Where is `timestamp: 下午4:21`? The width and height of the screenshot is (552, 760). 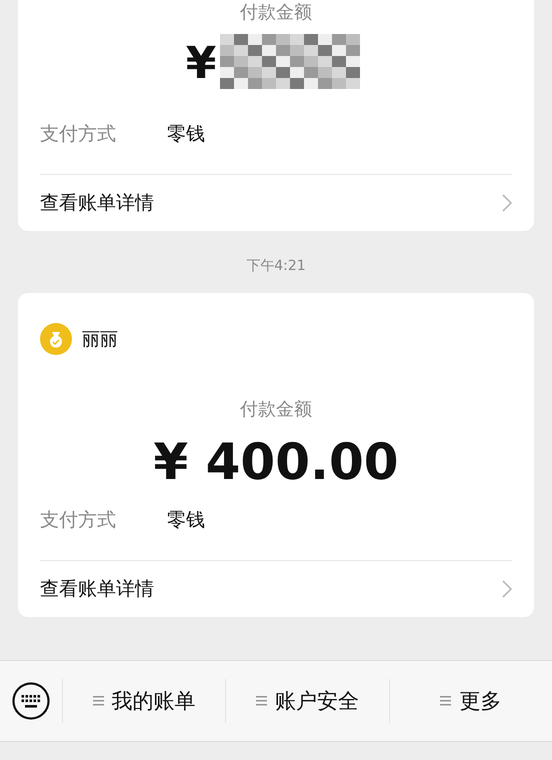 timestamp: 下午4:21 is located at coordinates (276, 266).